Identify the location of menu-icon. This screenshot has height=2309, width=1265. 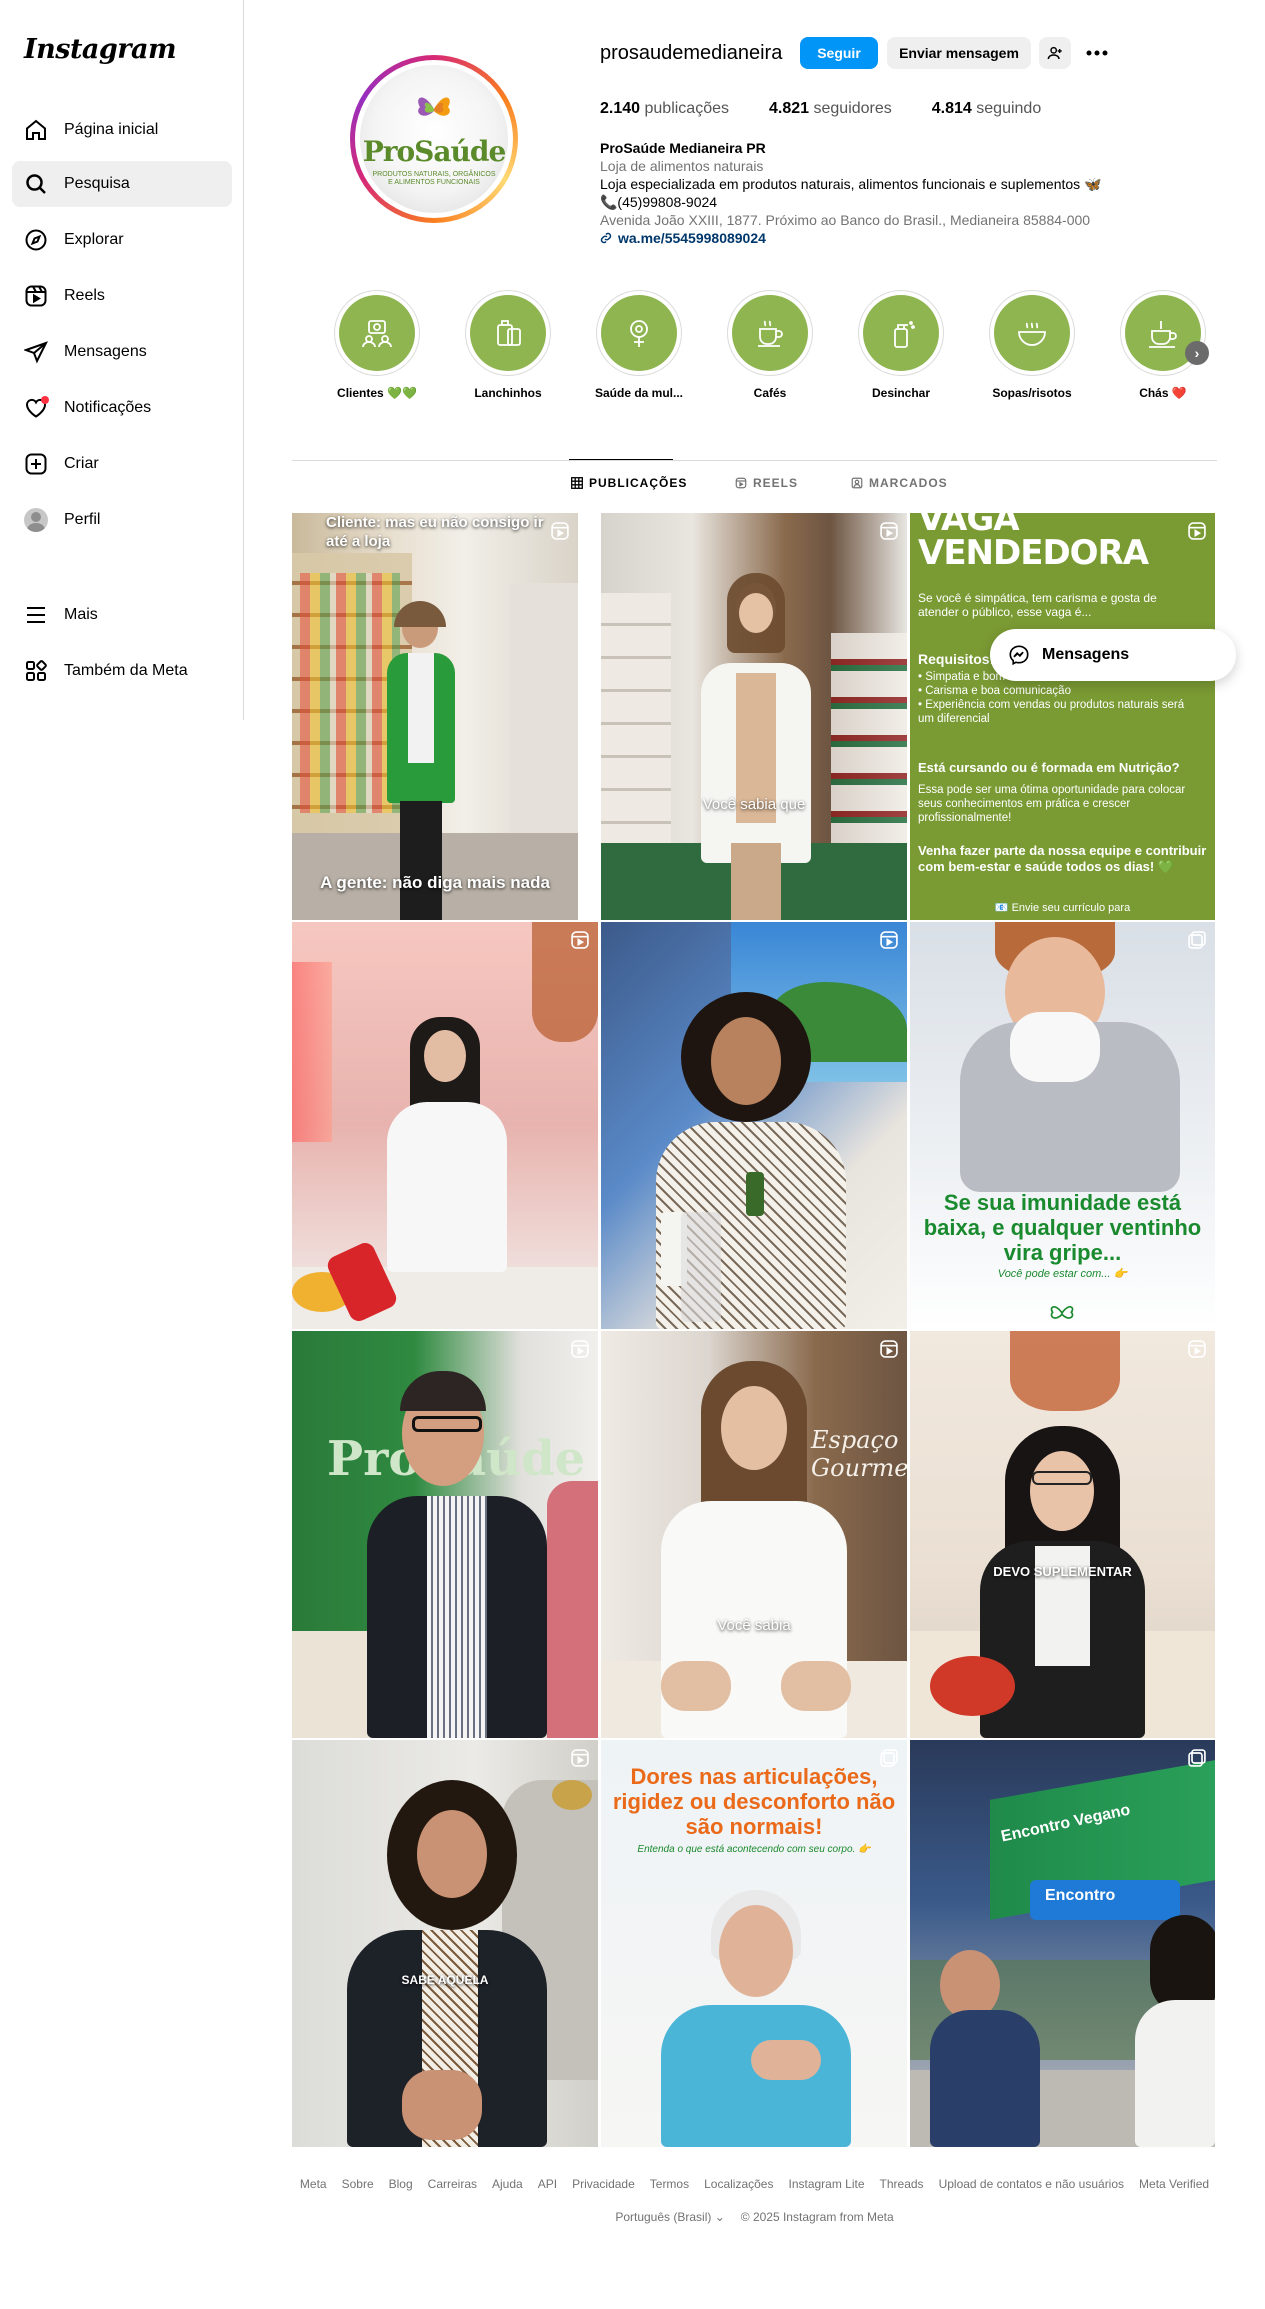
(36, 615).